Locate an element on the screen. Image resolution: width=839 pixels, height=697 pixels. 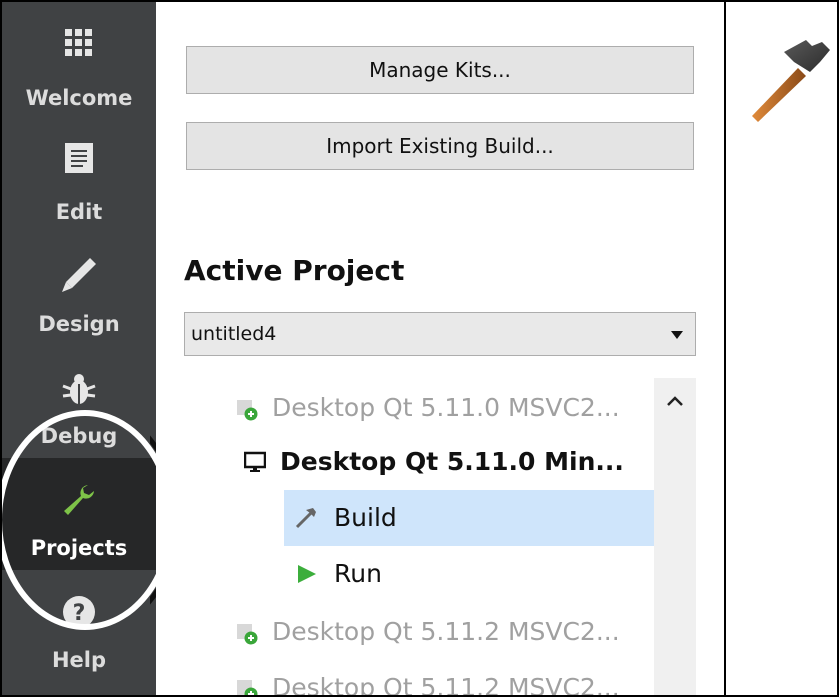
grid-icon is located at coordinates (79, 45).